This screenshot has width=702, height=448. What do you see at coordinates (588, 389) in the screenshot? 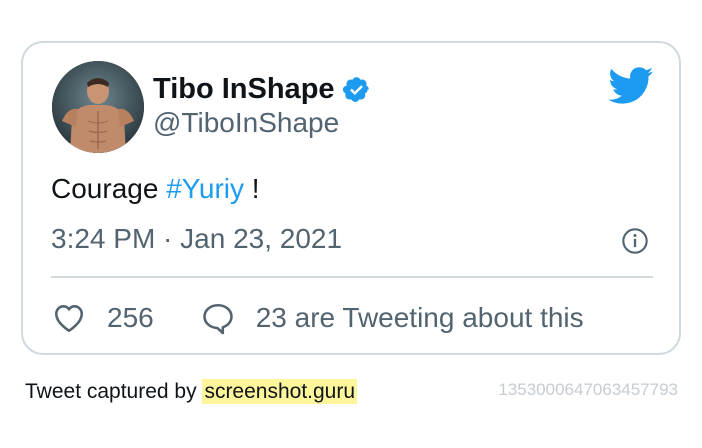
I see `tweet-id: 1353000647063457793` at bounding box center [588, 389].